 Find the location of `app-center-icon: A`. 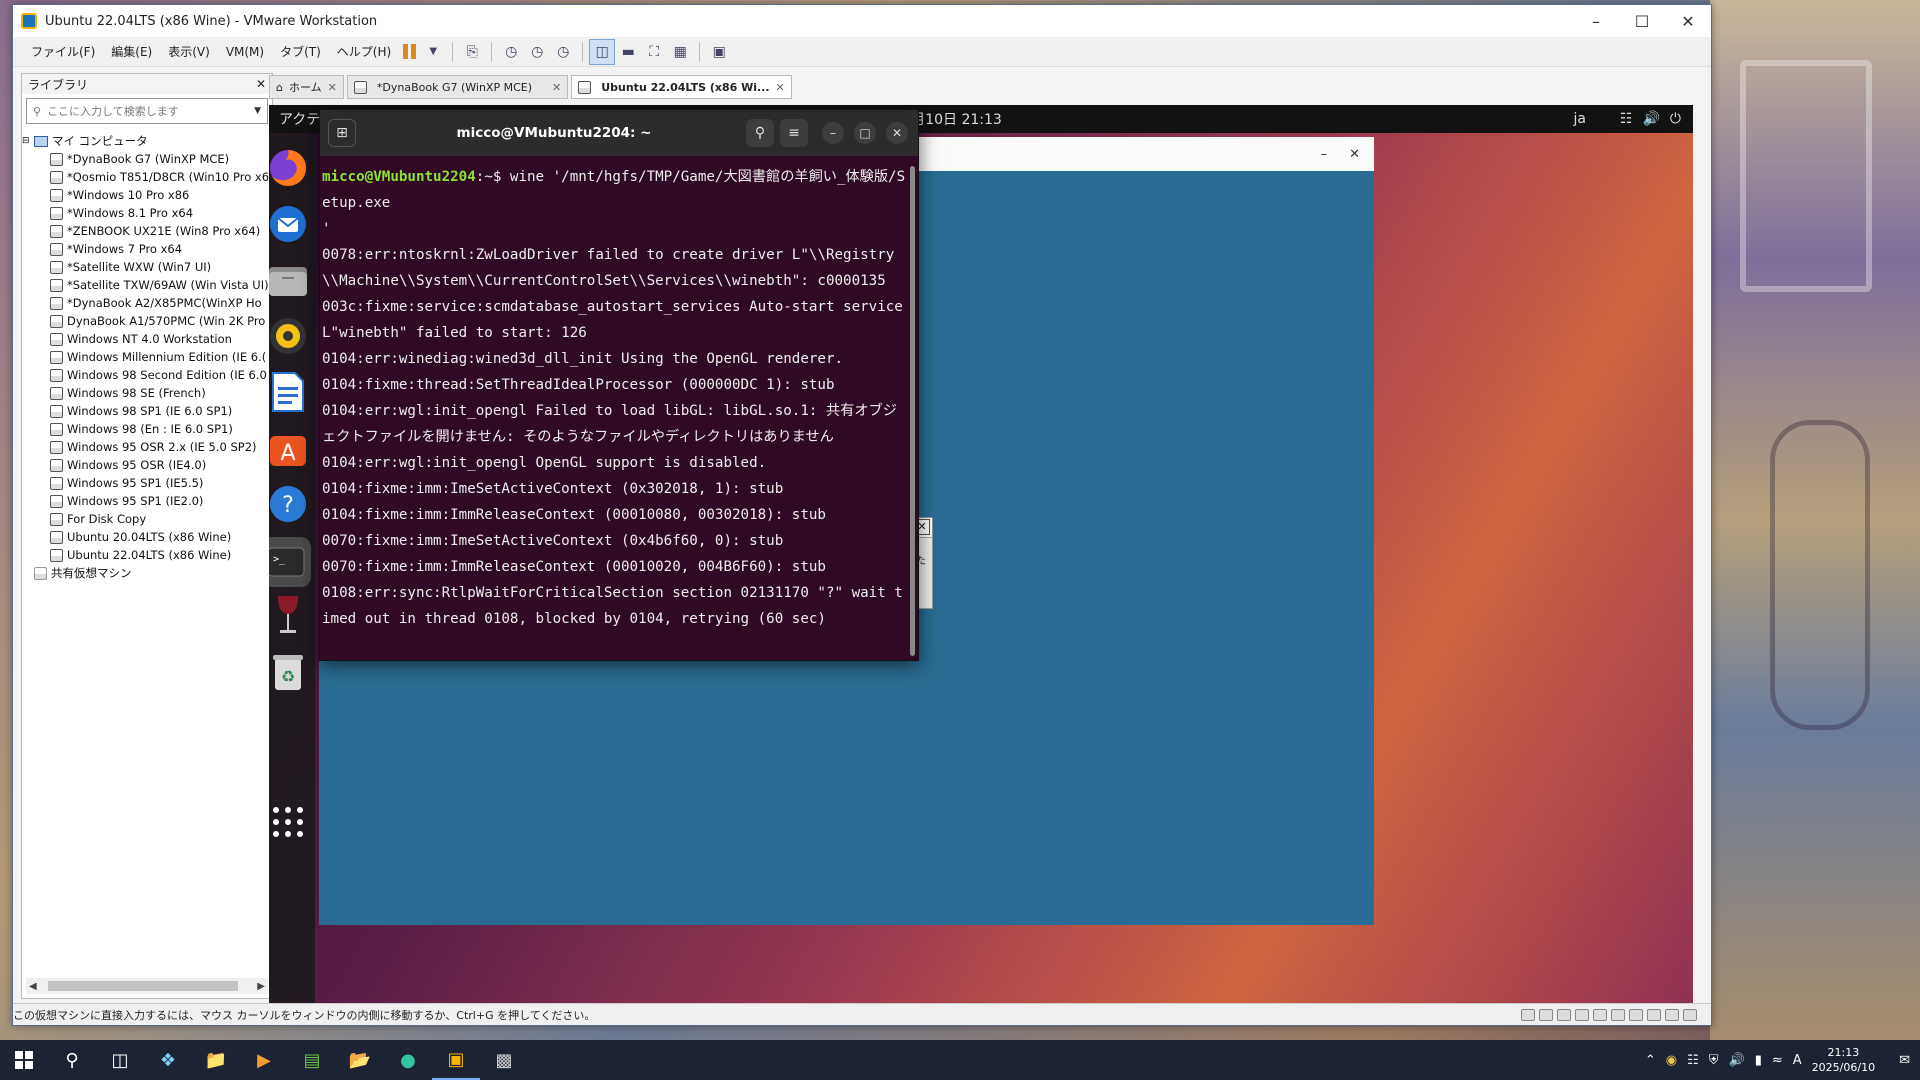

app-center-icon: A is located at coordinates (291, 448).